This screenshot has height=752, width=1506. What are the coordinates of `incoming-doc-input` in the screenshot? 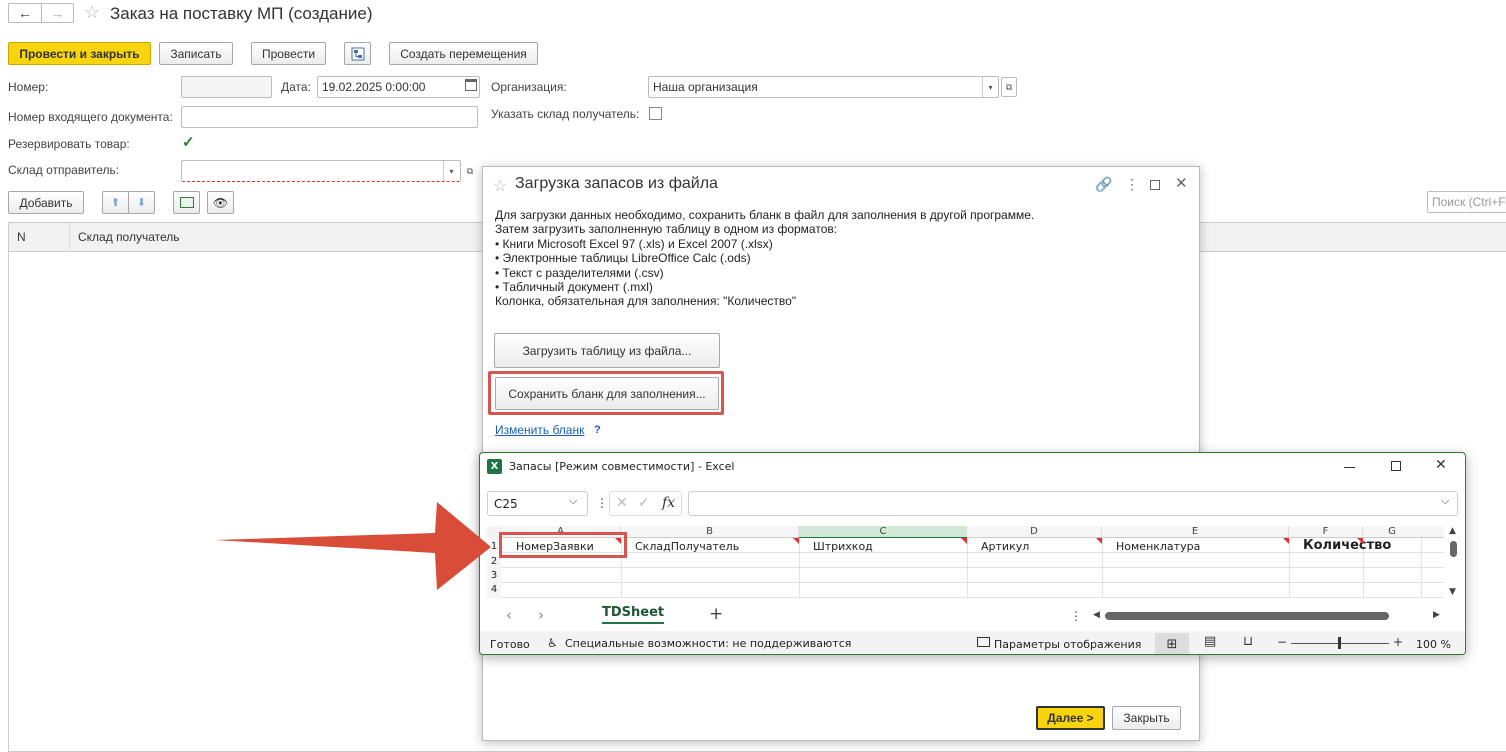 It's located at (329, 117).